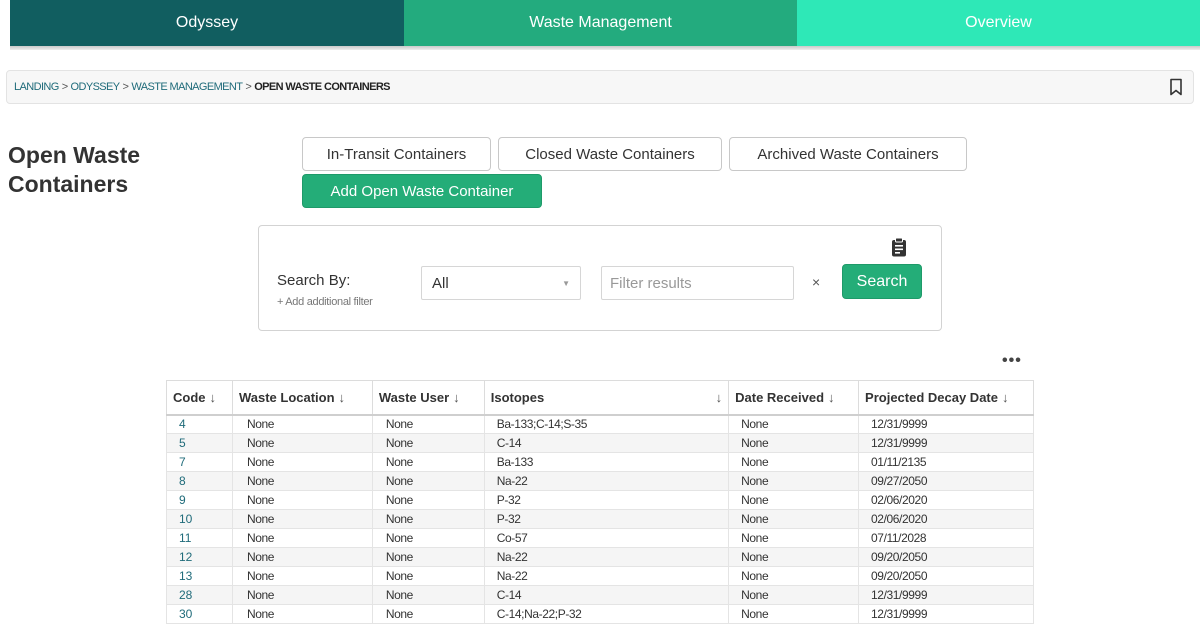 The height and width of the screenshot is (627, 1200). I want to click on table-row: 10 None None P-32 None 02/06/2020, so click(600, 519).